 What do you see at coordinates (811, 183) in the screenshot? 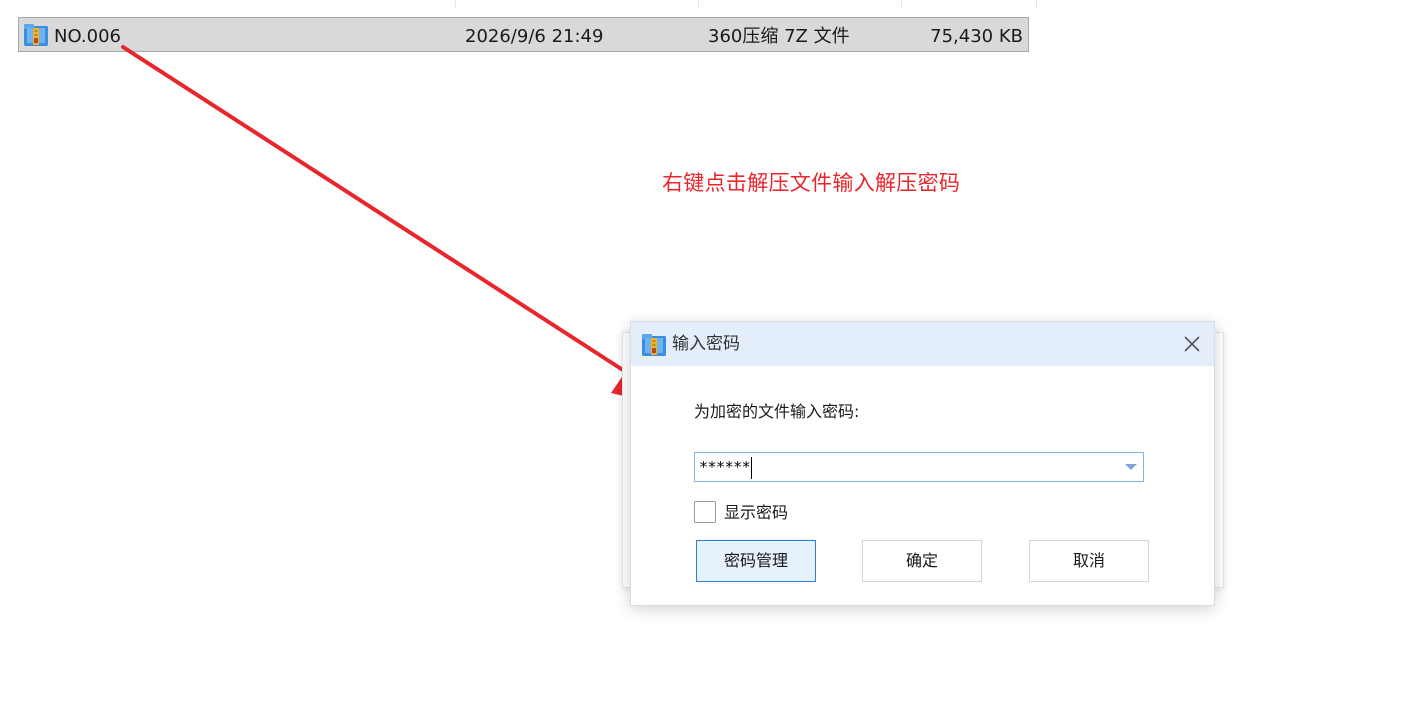
I see `instruction-annotation: 右键点击解压文件输入解压密码` at bounding box center [811, 183].